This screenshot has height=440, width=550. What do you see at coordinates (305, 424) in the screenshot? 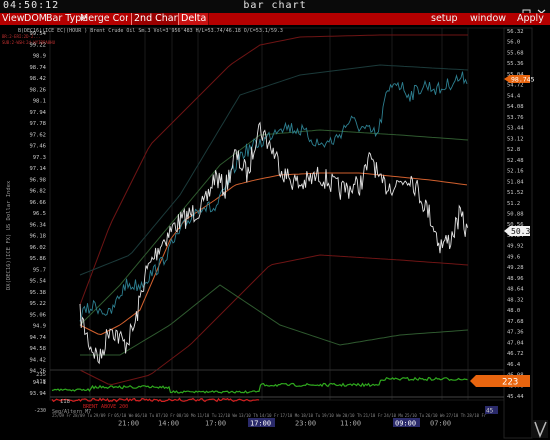
I see `hour-label: 23:00` at bounding box center [305, 424].